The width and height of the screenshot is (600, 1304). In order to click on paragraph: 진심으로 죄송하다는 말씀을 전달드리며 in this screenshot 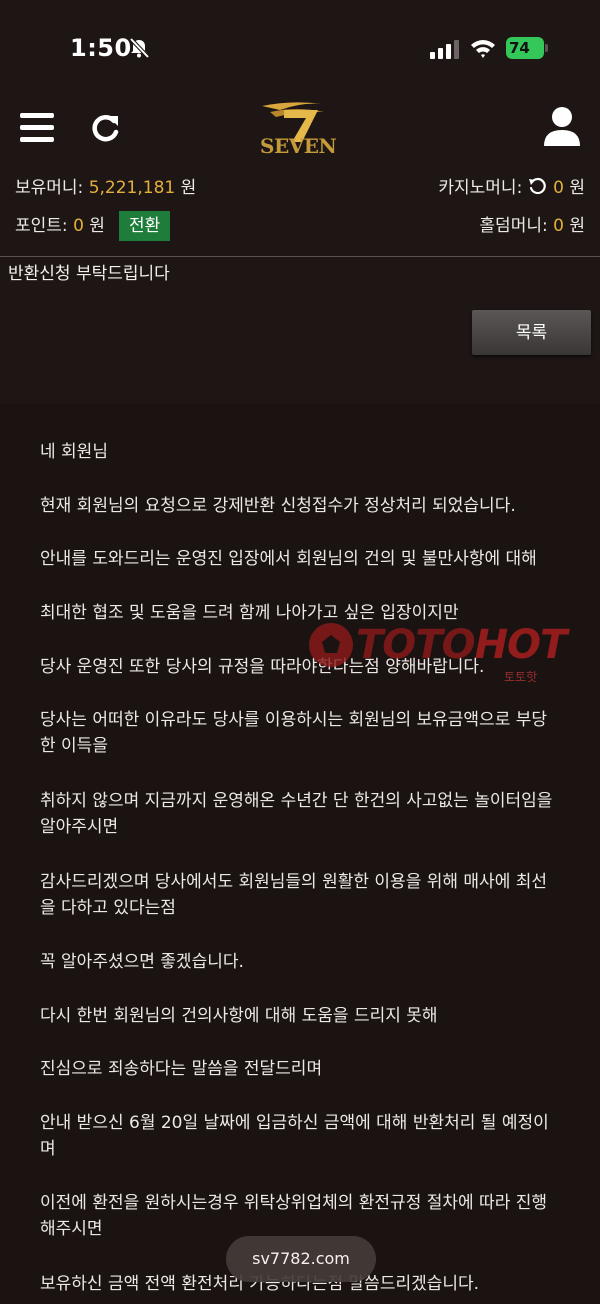, I will do `click(181, 1069)`.